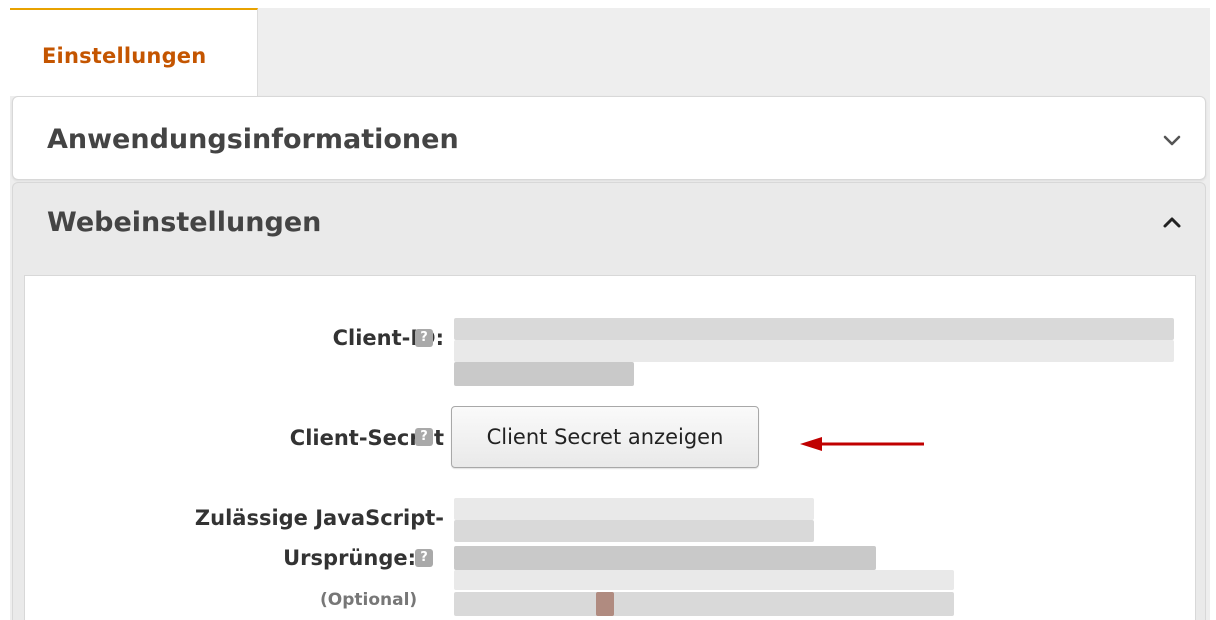  What do you see at coordinates (124, 56) in the screenshot?
I see `tab-label: Einstellungen` at bounding box center [124, 56].